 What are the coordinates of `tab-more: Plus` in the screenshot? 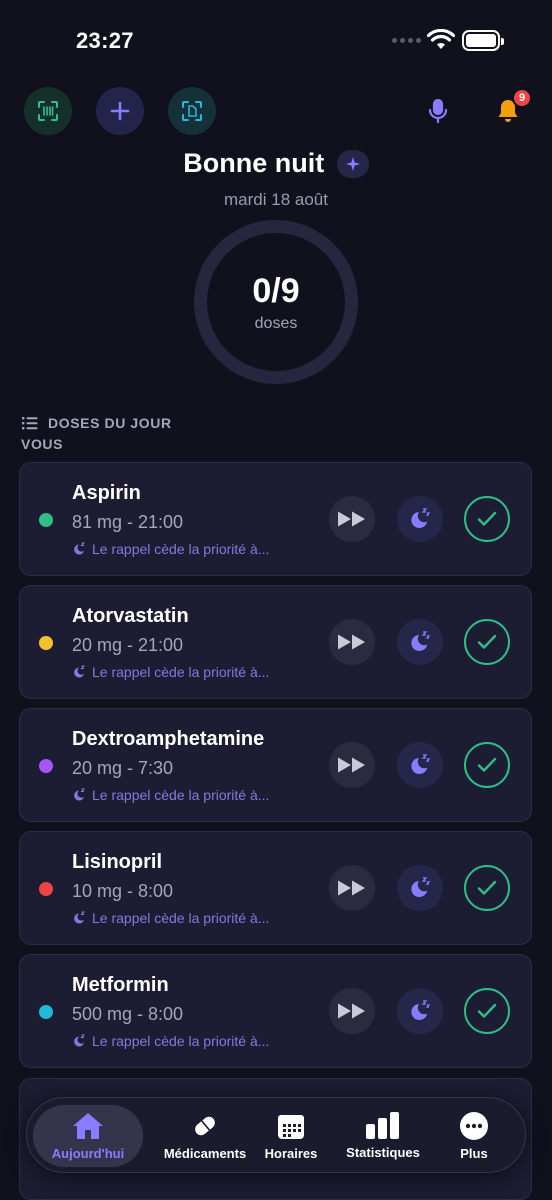 It's located at (474, 1136).